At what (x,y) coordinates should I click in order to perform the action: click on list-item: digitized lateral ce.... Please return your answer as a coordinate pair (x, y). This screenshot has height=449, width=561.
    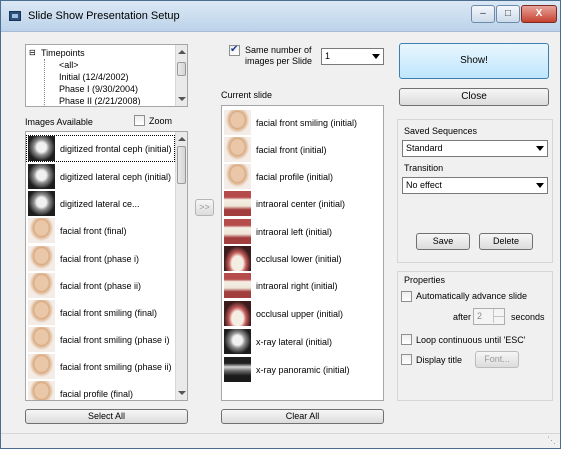
    Looking at the image, I should click on (100, 203).